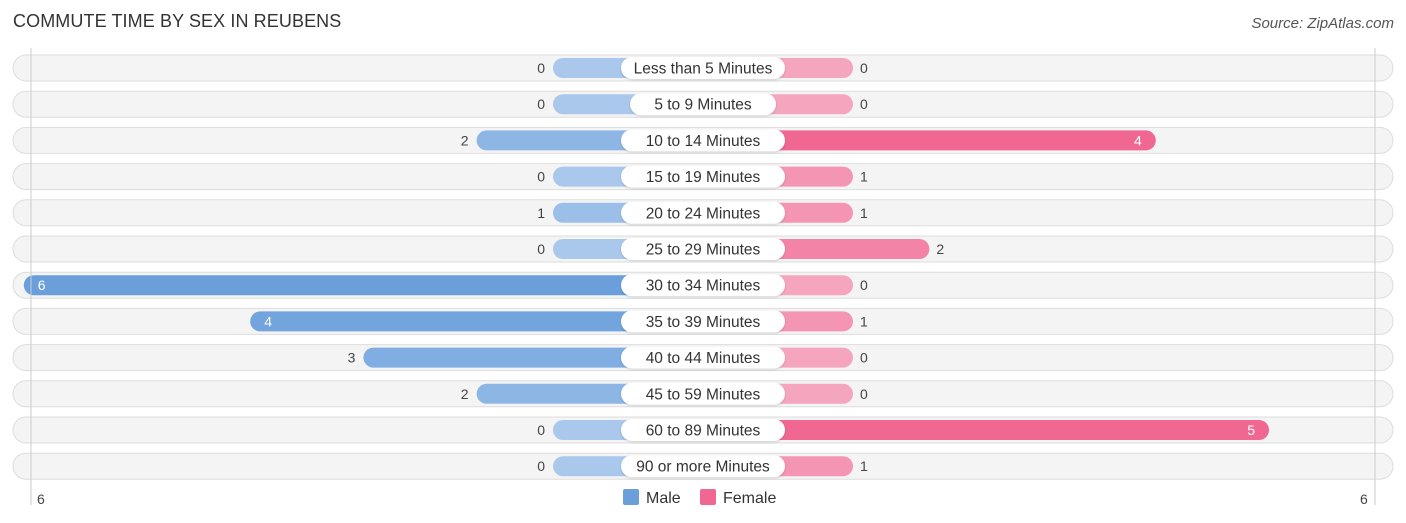 Image resolution: width=1406 pixels, height=523 pixels. Describe the element at coordinates (708, 497) in the screenshot. I see `legend-swatch-female` at that location.